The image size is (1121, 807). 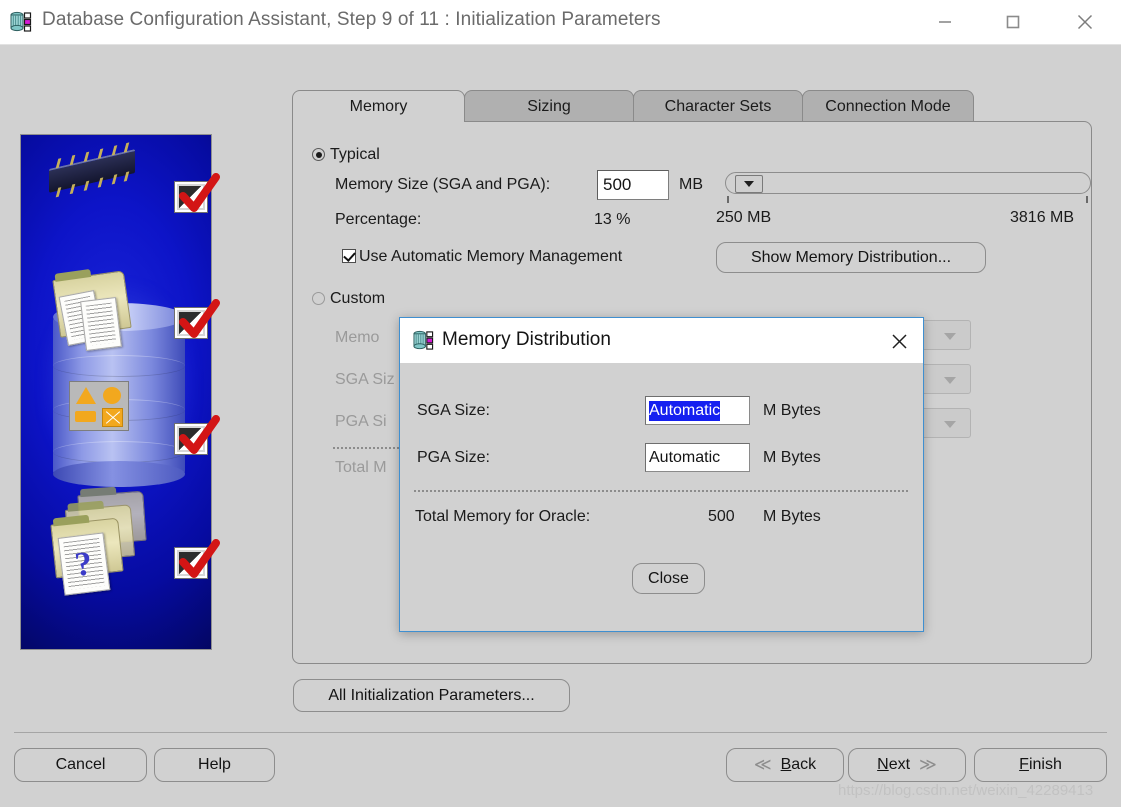 I want to click on custom-total-memory-label: Total M, so click(x=361, y=467).